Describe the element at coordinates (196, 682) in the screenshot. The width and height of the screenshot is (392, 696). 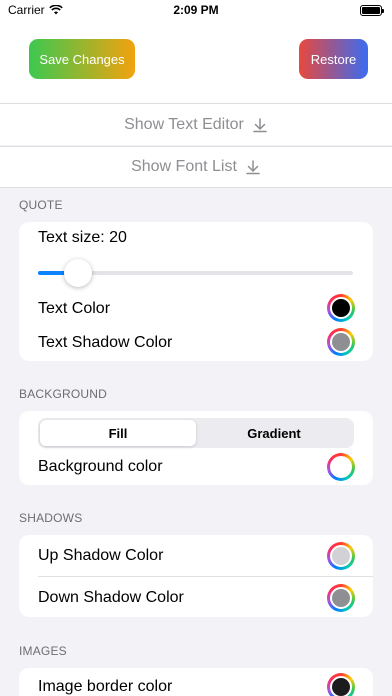
I see `images-card: Image border color` at that location.